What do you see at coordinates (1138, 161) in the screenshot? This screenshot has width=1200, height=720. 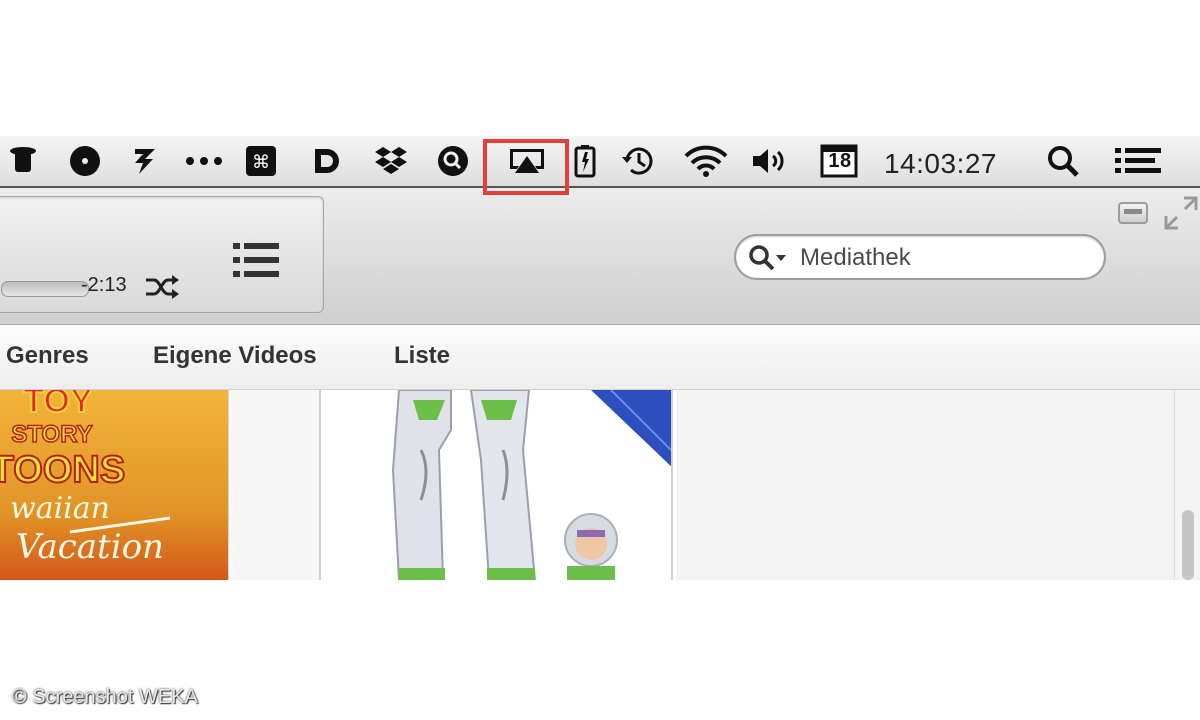 I see `notification-list-icon` at bounding box center [1138, 161].